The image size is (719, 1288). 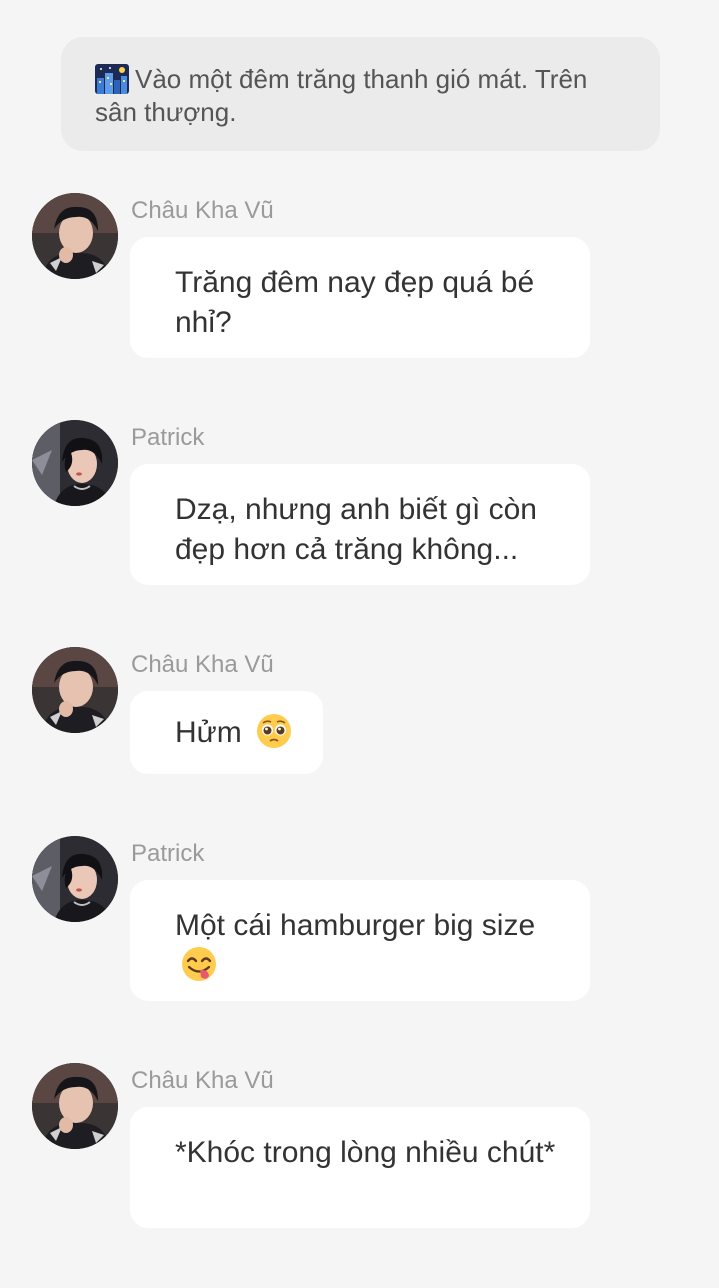 What do you see at coordinates (355, 925) in the screenshot?
I see `message-text: Một cái hamburger big size` at bounding box center [355, 925].